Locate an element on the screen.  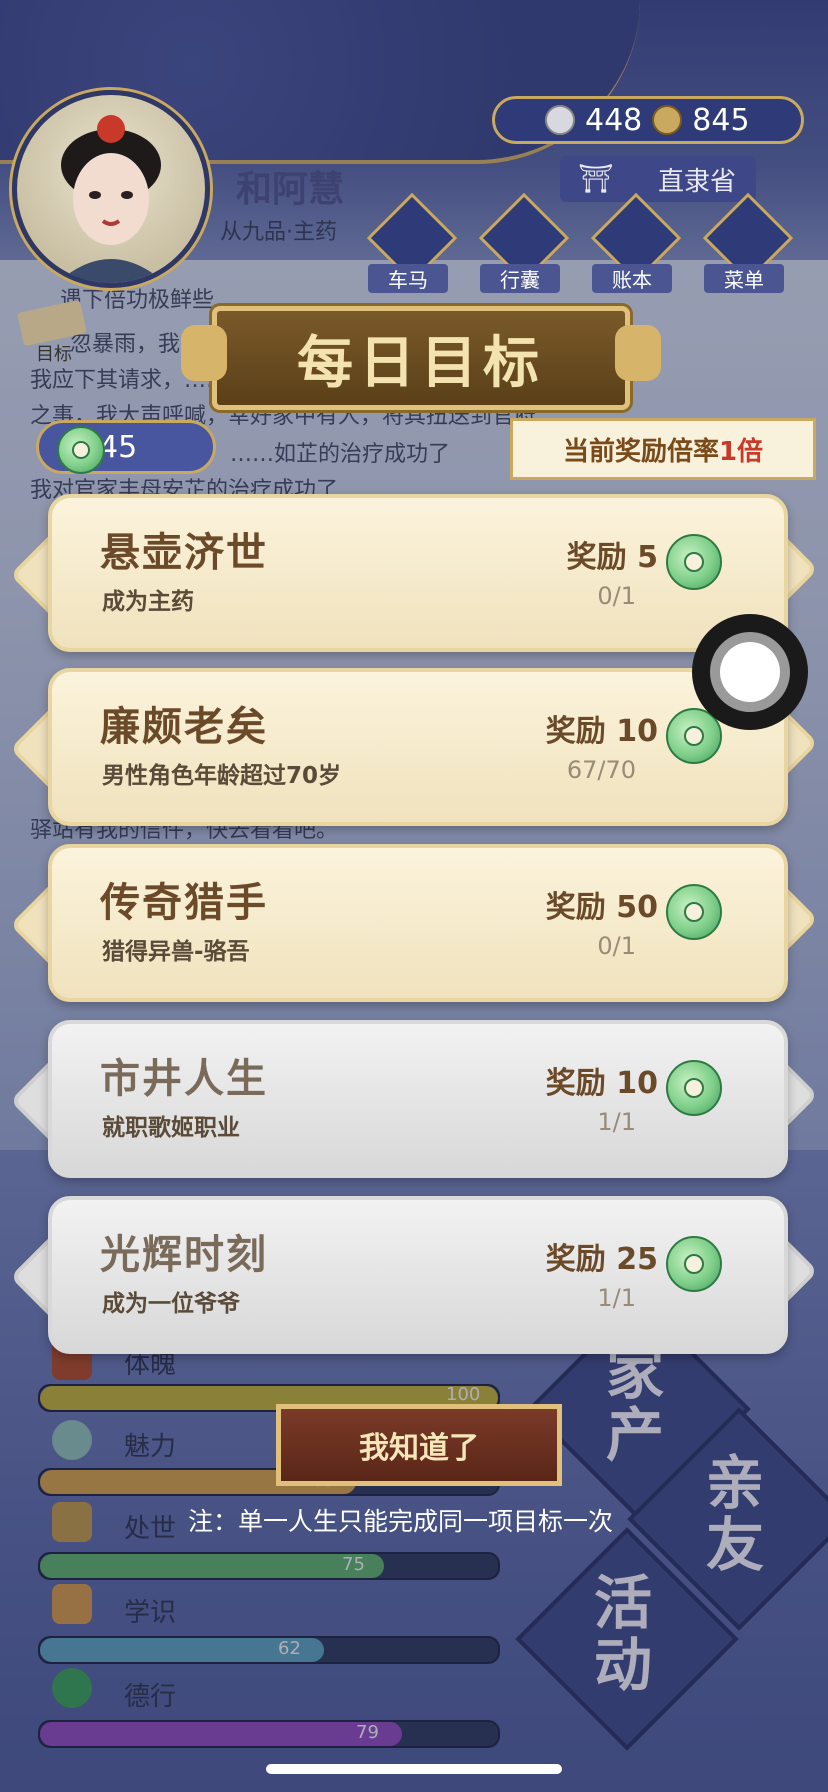
goal-title: 悬壶济世 is located at coordinates (184, 553).